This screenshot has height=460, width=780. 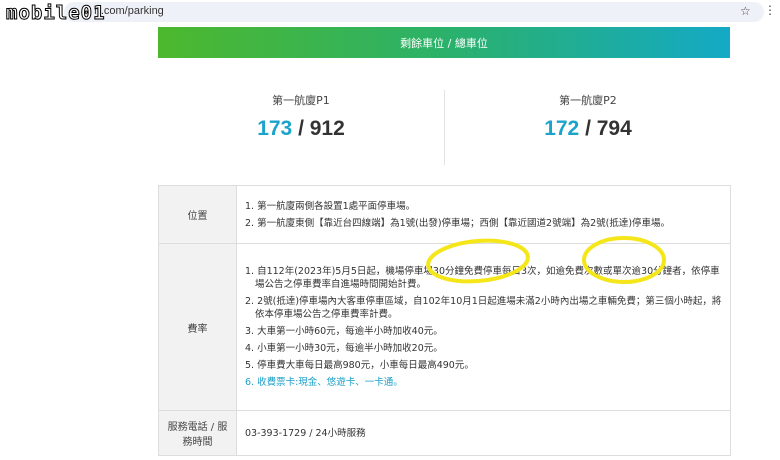 What do you see at coordinates (562, 128) in the screenshot?
I see `available-count: 172` at bounding box center [562, 128].